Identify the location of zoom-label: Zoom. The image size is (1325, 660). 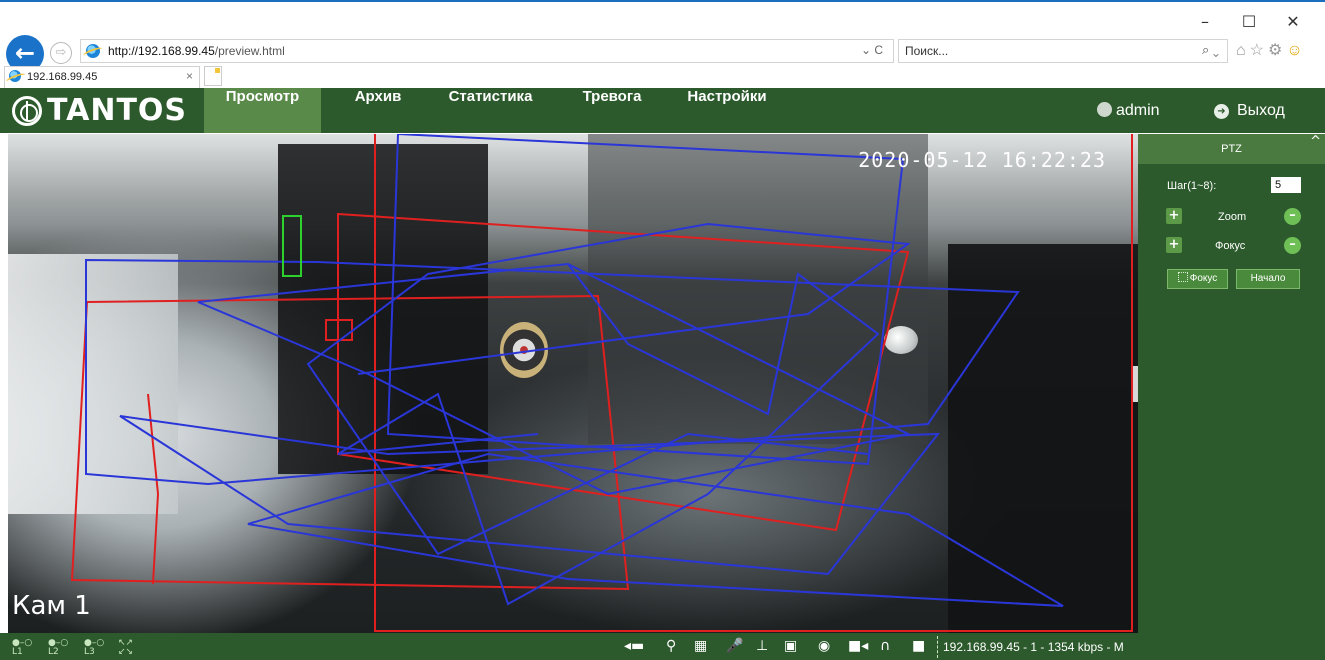
(1232, 217).